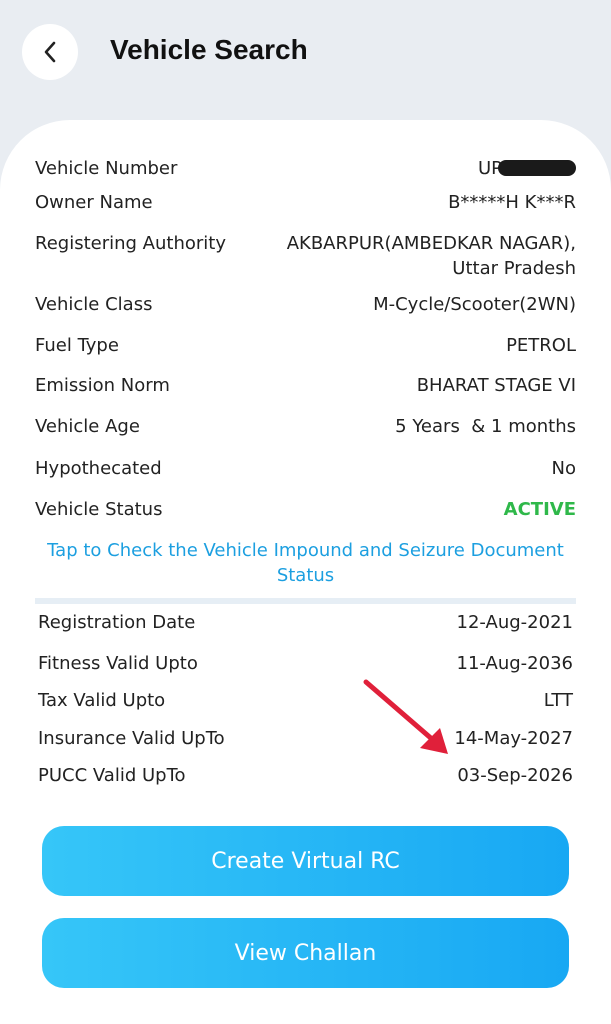 This screenshot has height=1024, width=611. I want to click on detail-value: B*****H K***R, so click(512, 202).